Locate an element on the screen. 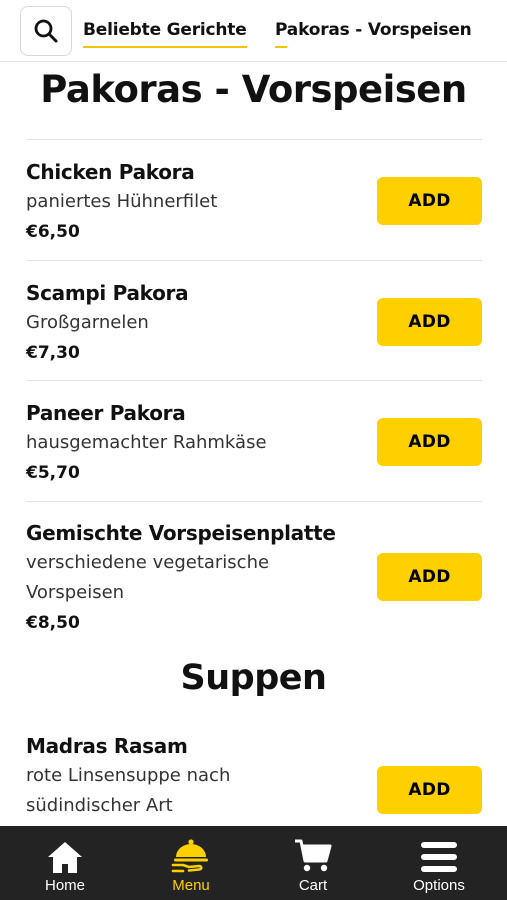  tab-label: Pakoras - Vorspeisen is located at coordinates (373, 30).